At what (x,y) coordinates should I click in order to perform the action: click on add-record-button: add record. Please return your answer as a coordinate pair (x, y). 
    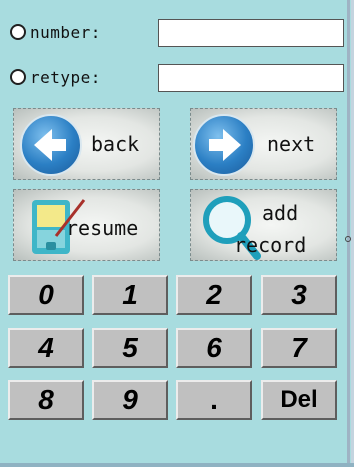
    Looking at the image, I should click on (263, 225).